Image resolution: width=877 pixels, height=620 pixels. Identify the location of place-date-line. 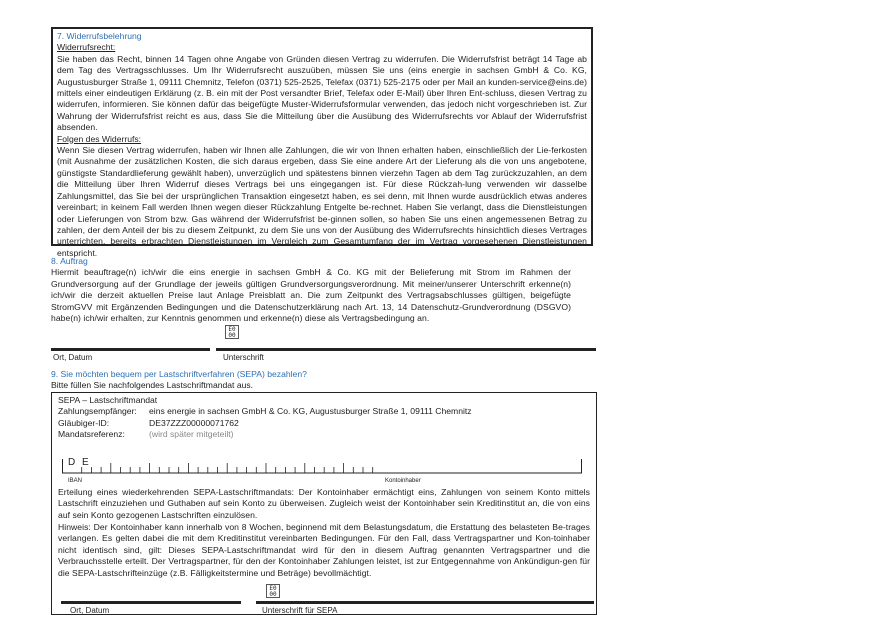
(130, 349).